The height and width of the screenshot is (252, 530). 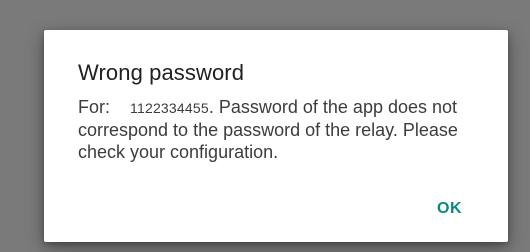 What do you see at coordinates (94, 107) in the screenshot?
I see `message-prefix: For:` at bounding box center [94, 107].